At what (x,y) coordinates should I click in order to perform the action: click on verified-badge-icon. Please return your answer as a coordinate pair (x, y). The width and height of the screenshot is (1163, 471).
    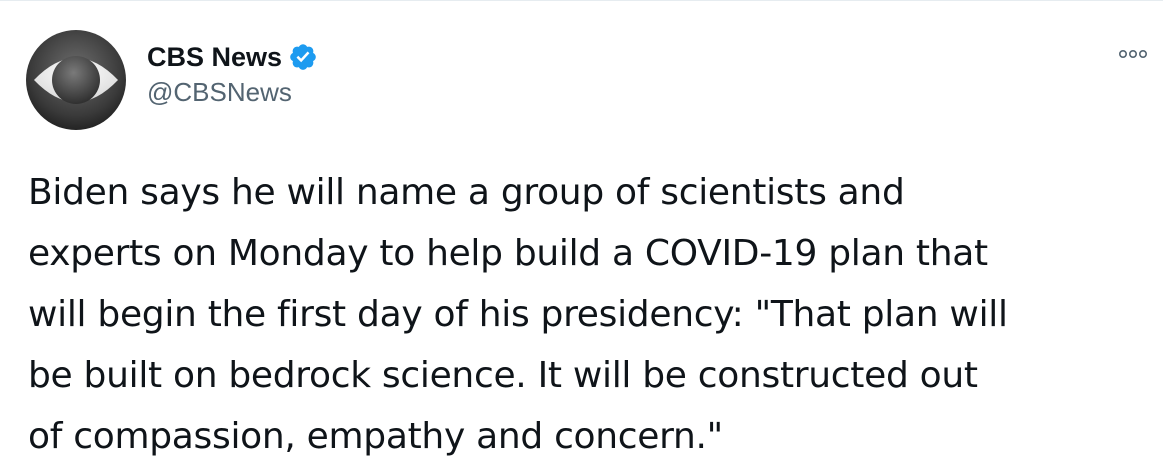
    Looking at the image, I should click on (303, 57).